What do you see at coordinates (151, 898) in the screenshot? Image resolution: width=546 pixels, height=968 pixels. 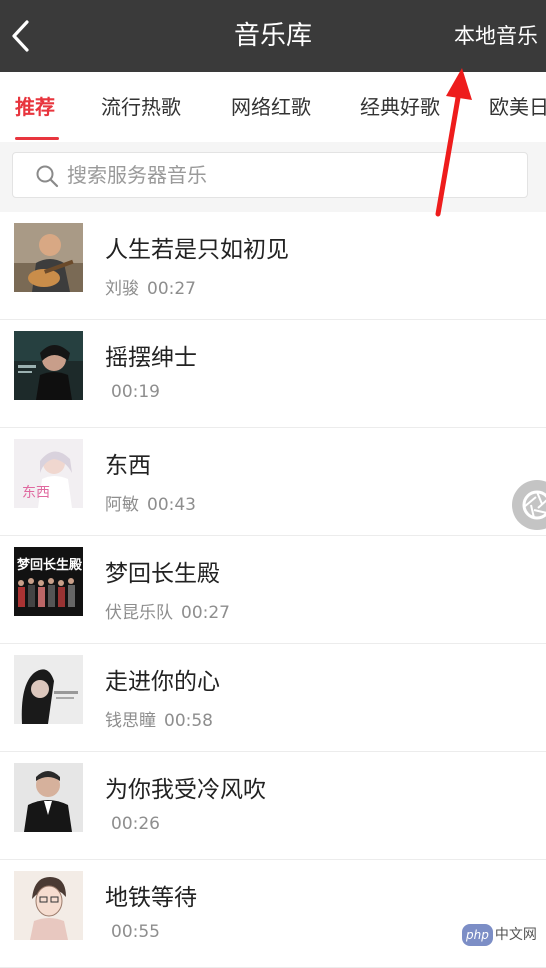 I see `song-title: 地铁等待` at bounding box center [151, 898].